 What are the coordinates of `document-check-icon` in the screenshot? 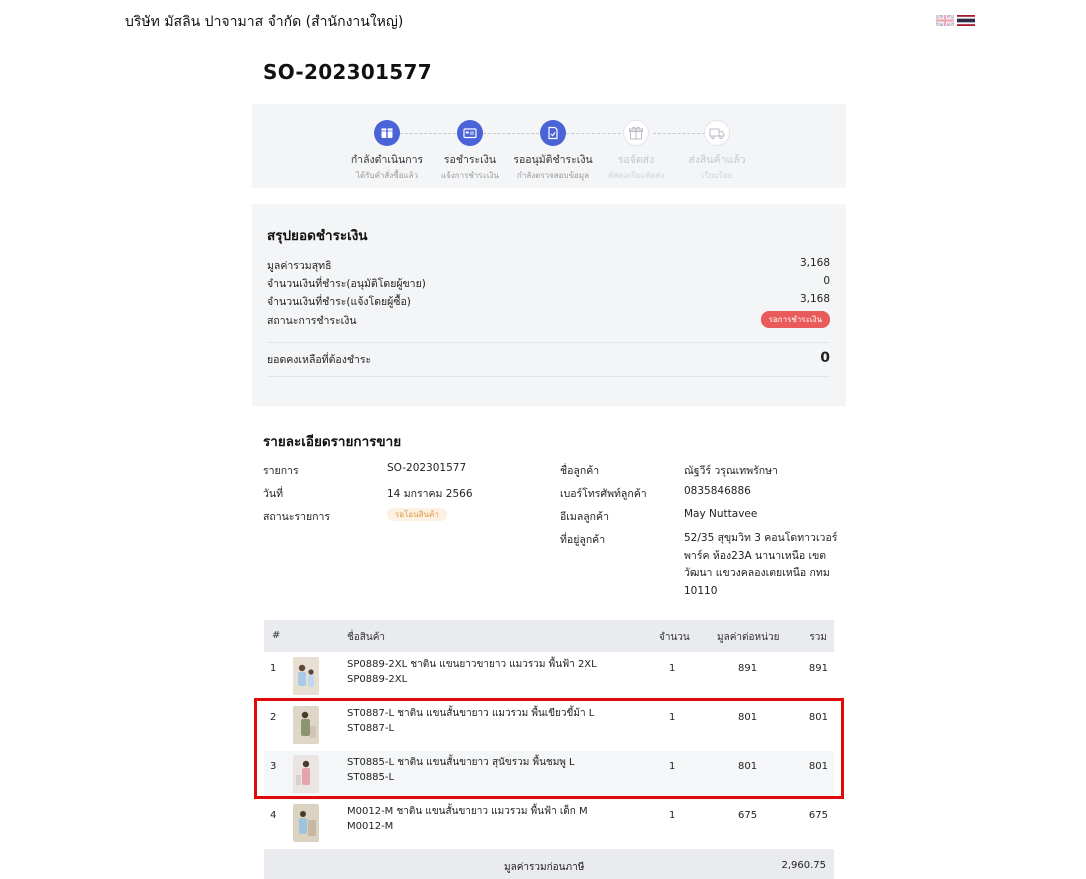 It's located at (553, 133).